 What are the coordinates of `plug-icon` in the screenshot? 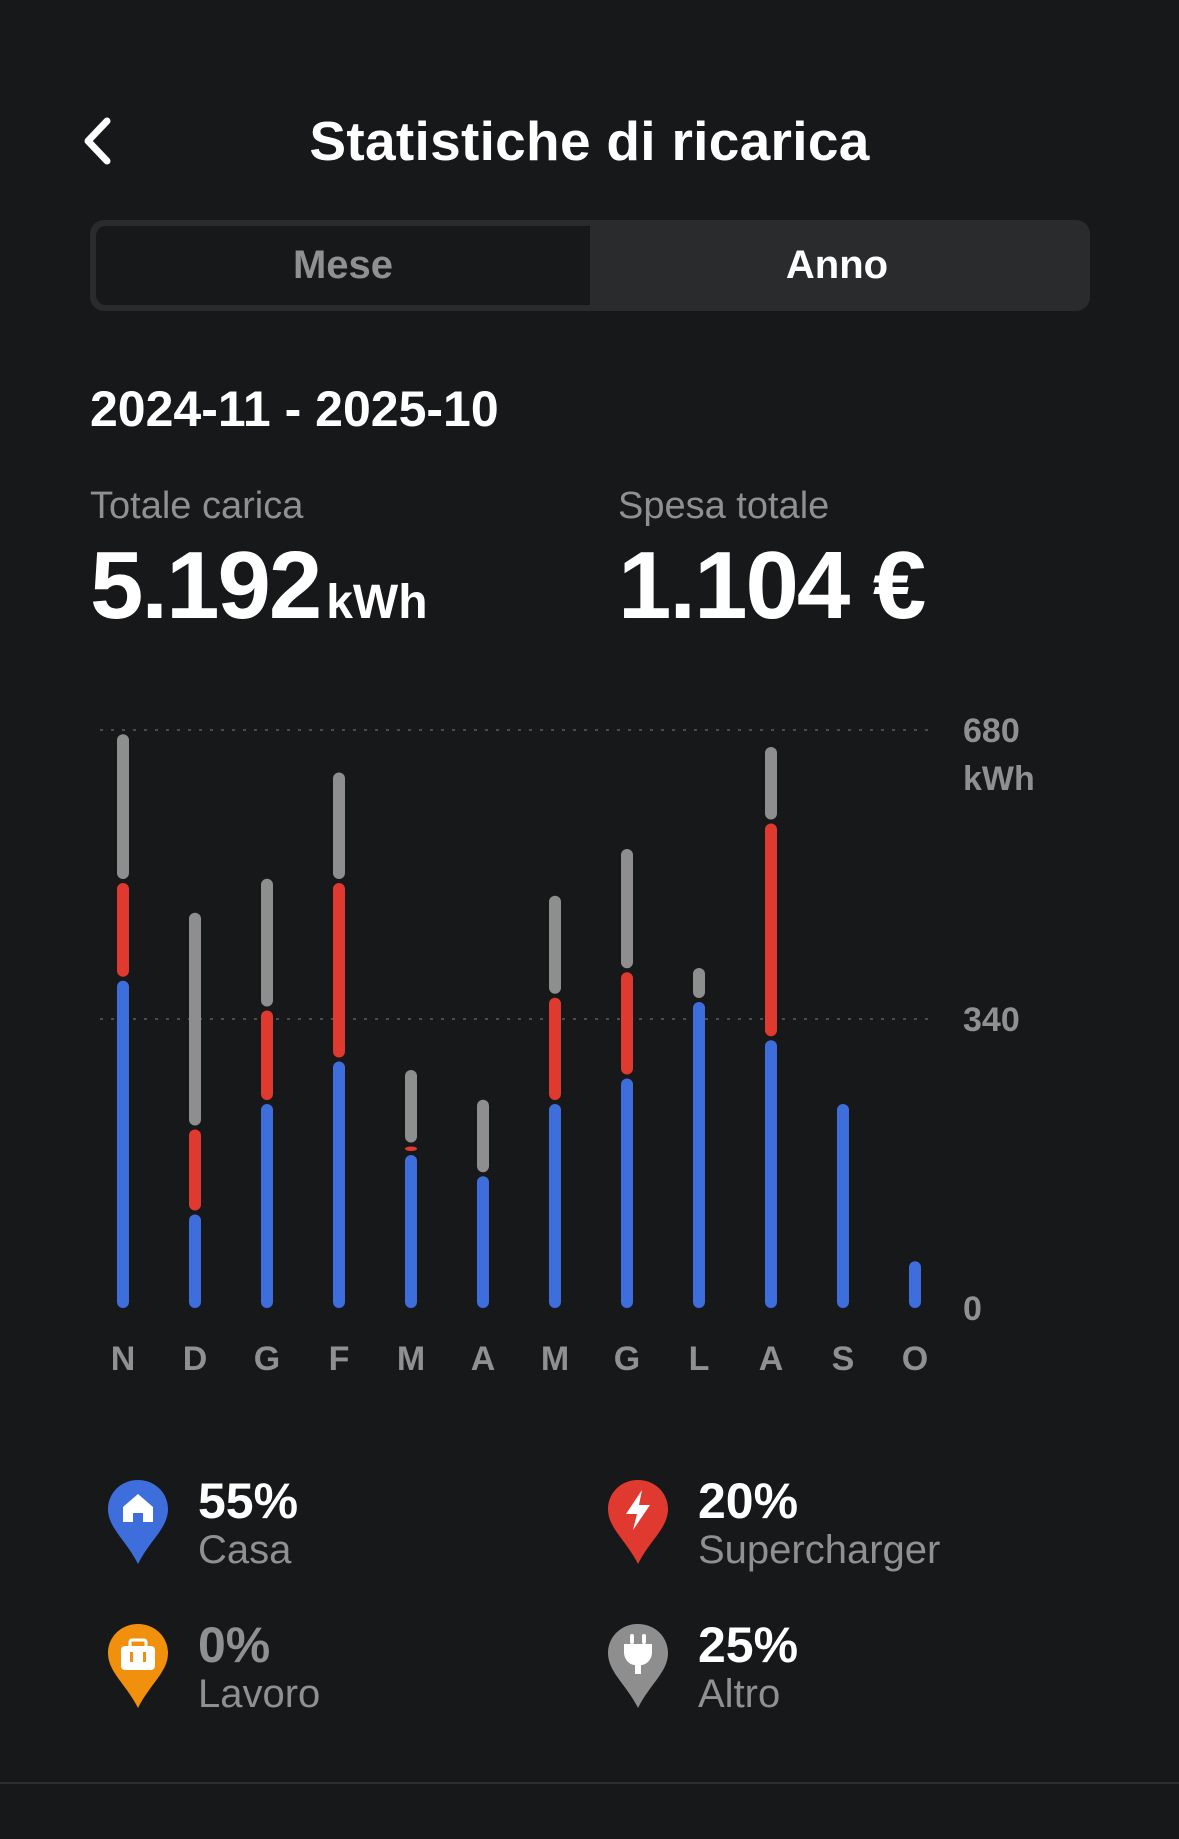 It's located at (638, 1666).